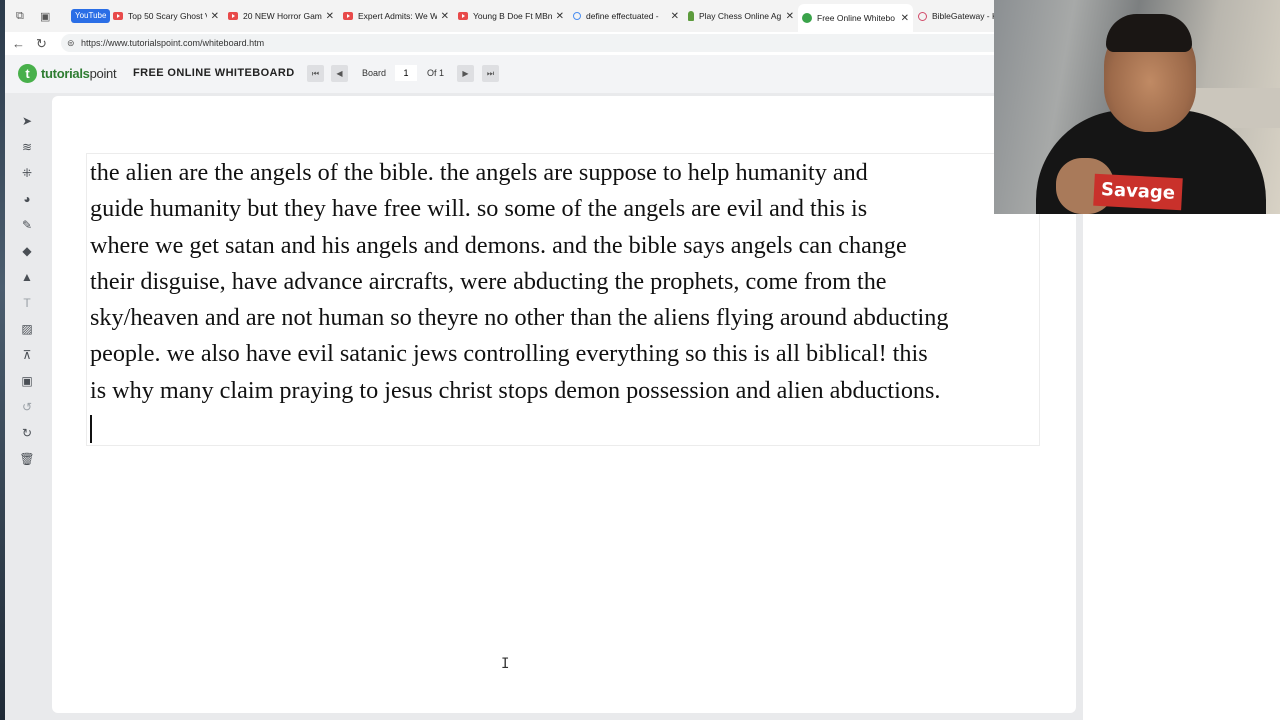 This screenshot has height=720, width=1280. What do you see at coordinates (1137, 107) in the screenshot?
I see `webcam-overlay: Savage` at bounding box center [1137, 107].